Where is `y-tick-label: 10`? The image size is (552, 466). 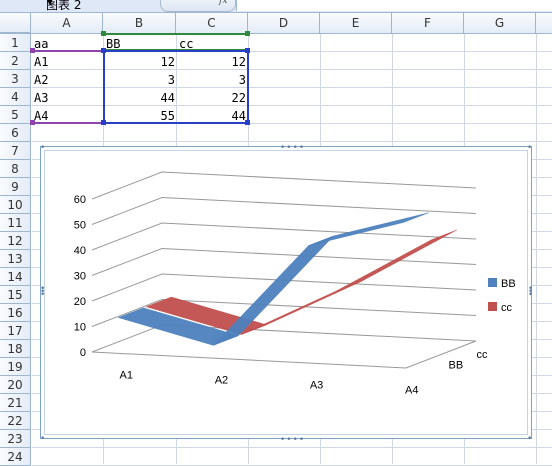 y-tick-label: 10 is located at coordinates (80, 328).